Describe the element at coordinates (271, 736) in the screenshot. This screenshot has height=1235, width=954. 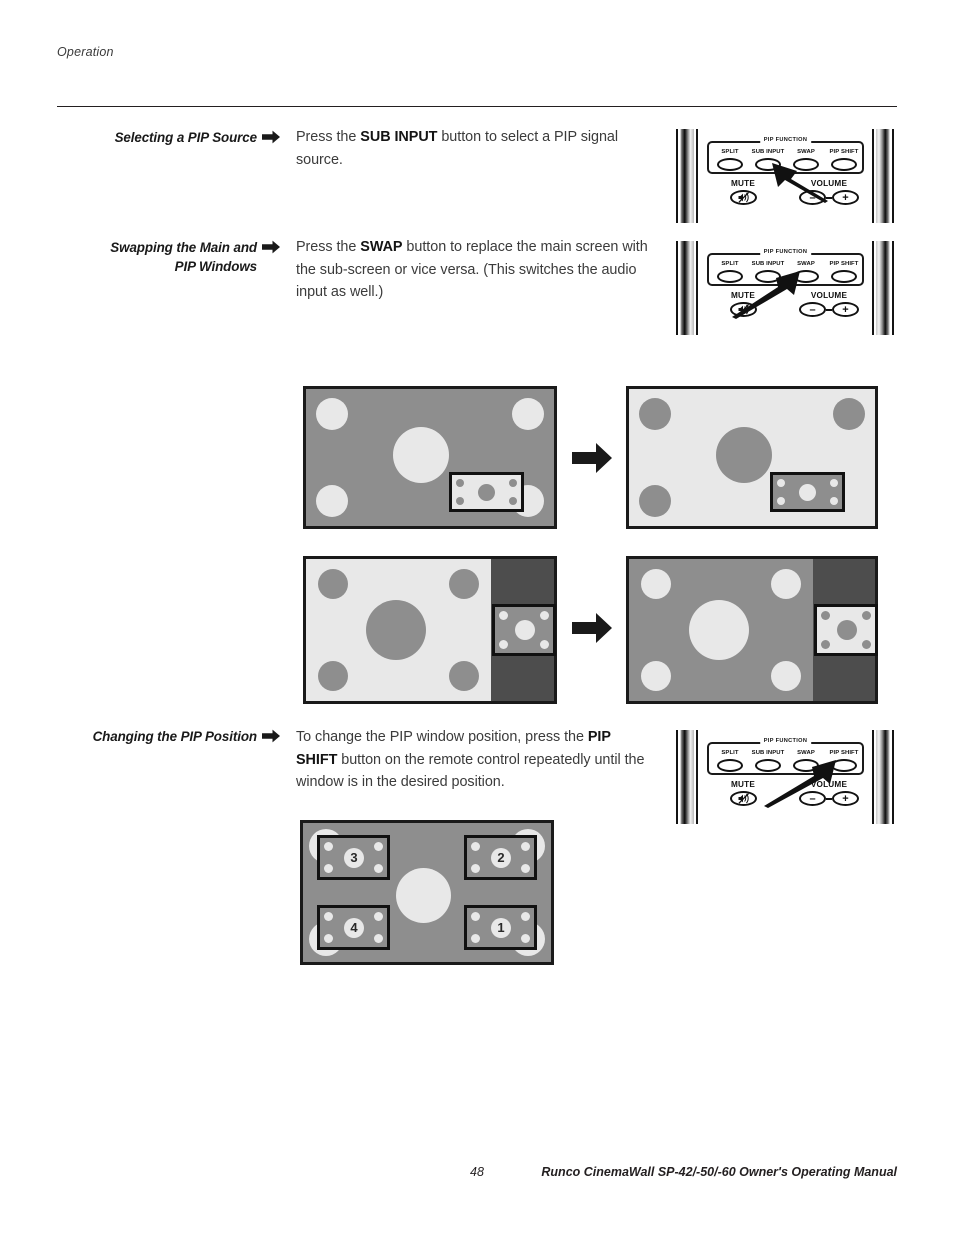
I see `section-3-bullet-arrow-icon` at that location.